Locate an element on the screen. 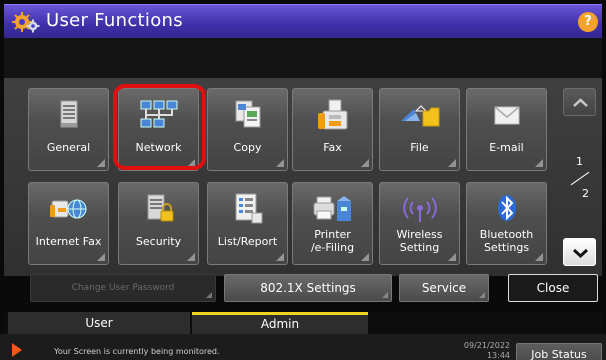 This screenshot has height=360, width=606. service-button: Service is located at coordinates (444, 288).